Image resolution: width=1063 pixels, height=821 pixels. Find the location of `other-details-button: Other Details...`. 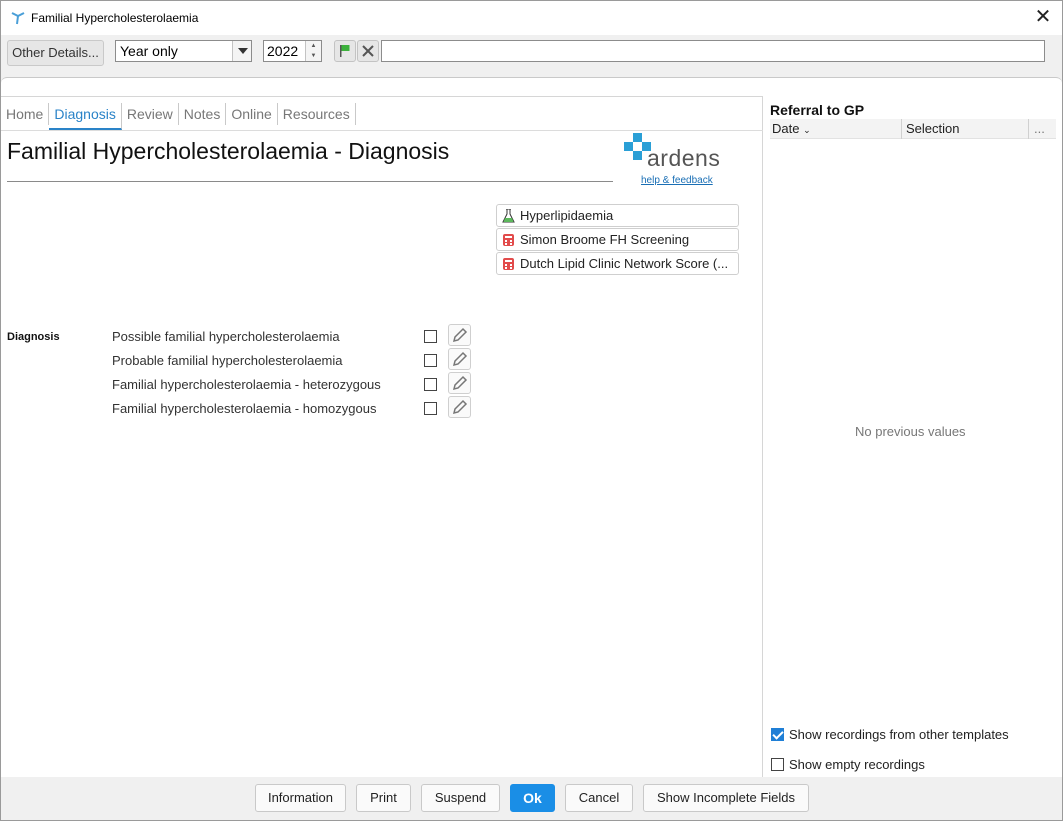

other-details-button: Other Details... is located at coordinates (55, 53).